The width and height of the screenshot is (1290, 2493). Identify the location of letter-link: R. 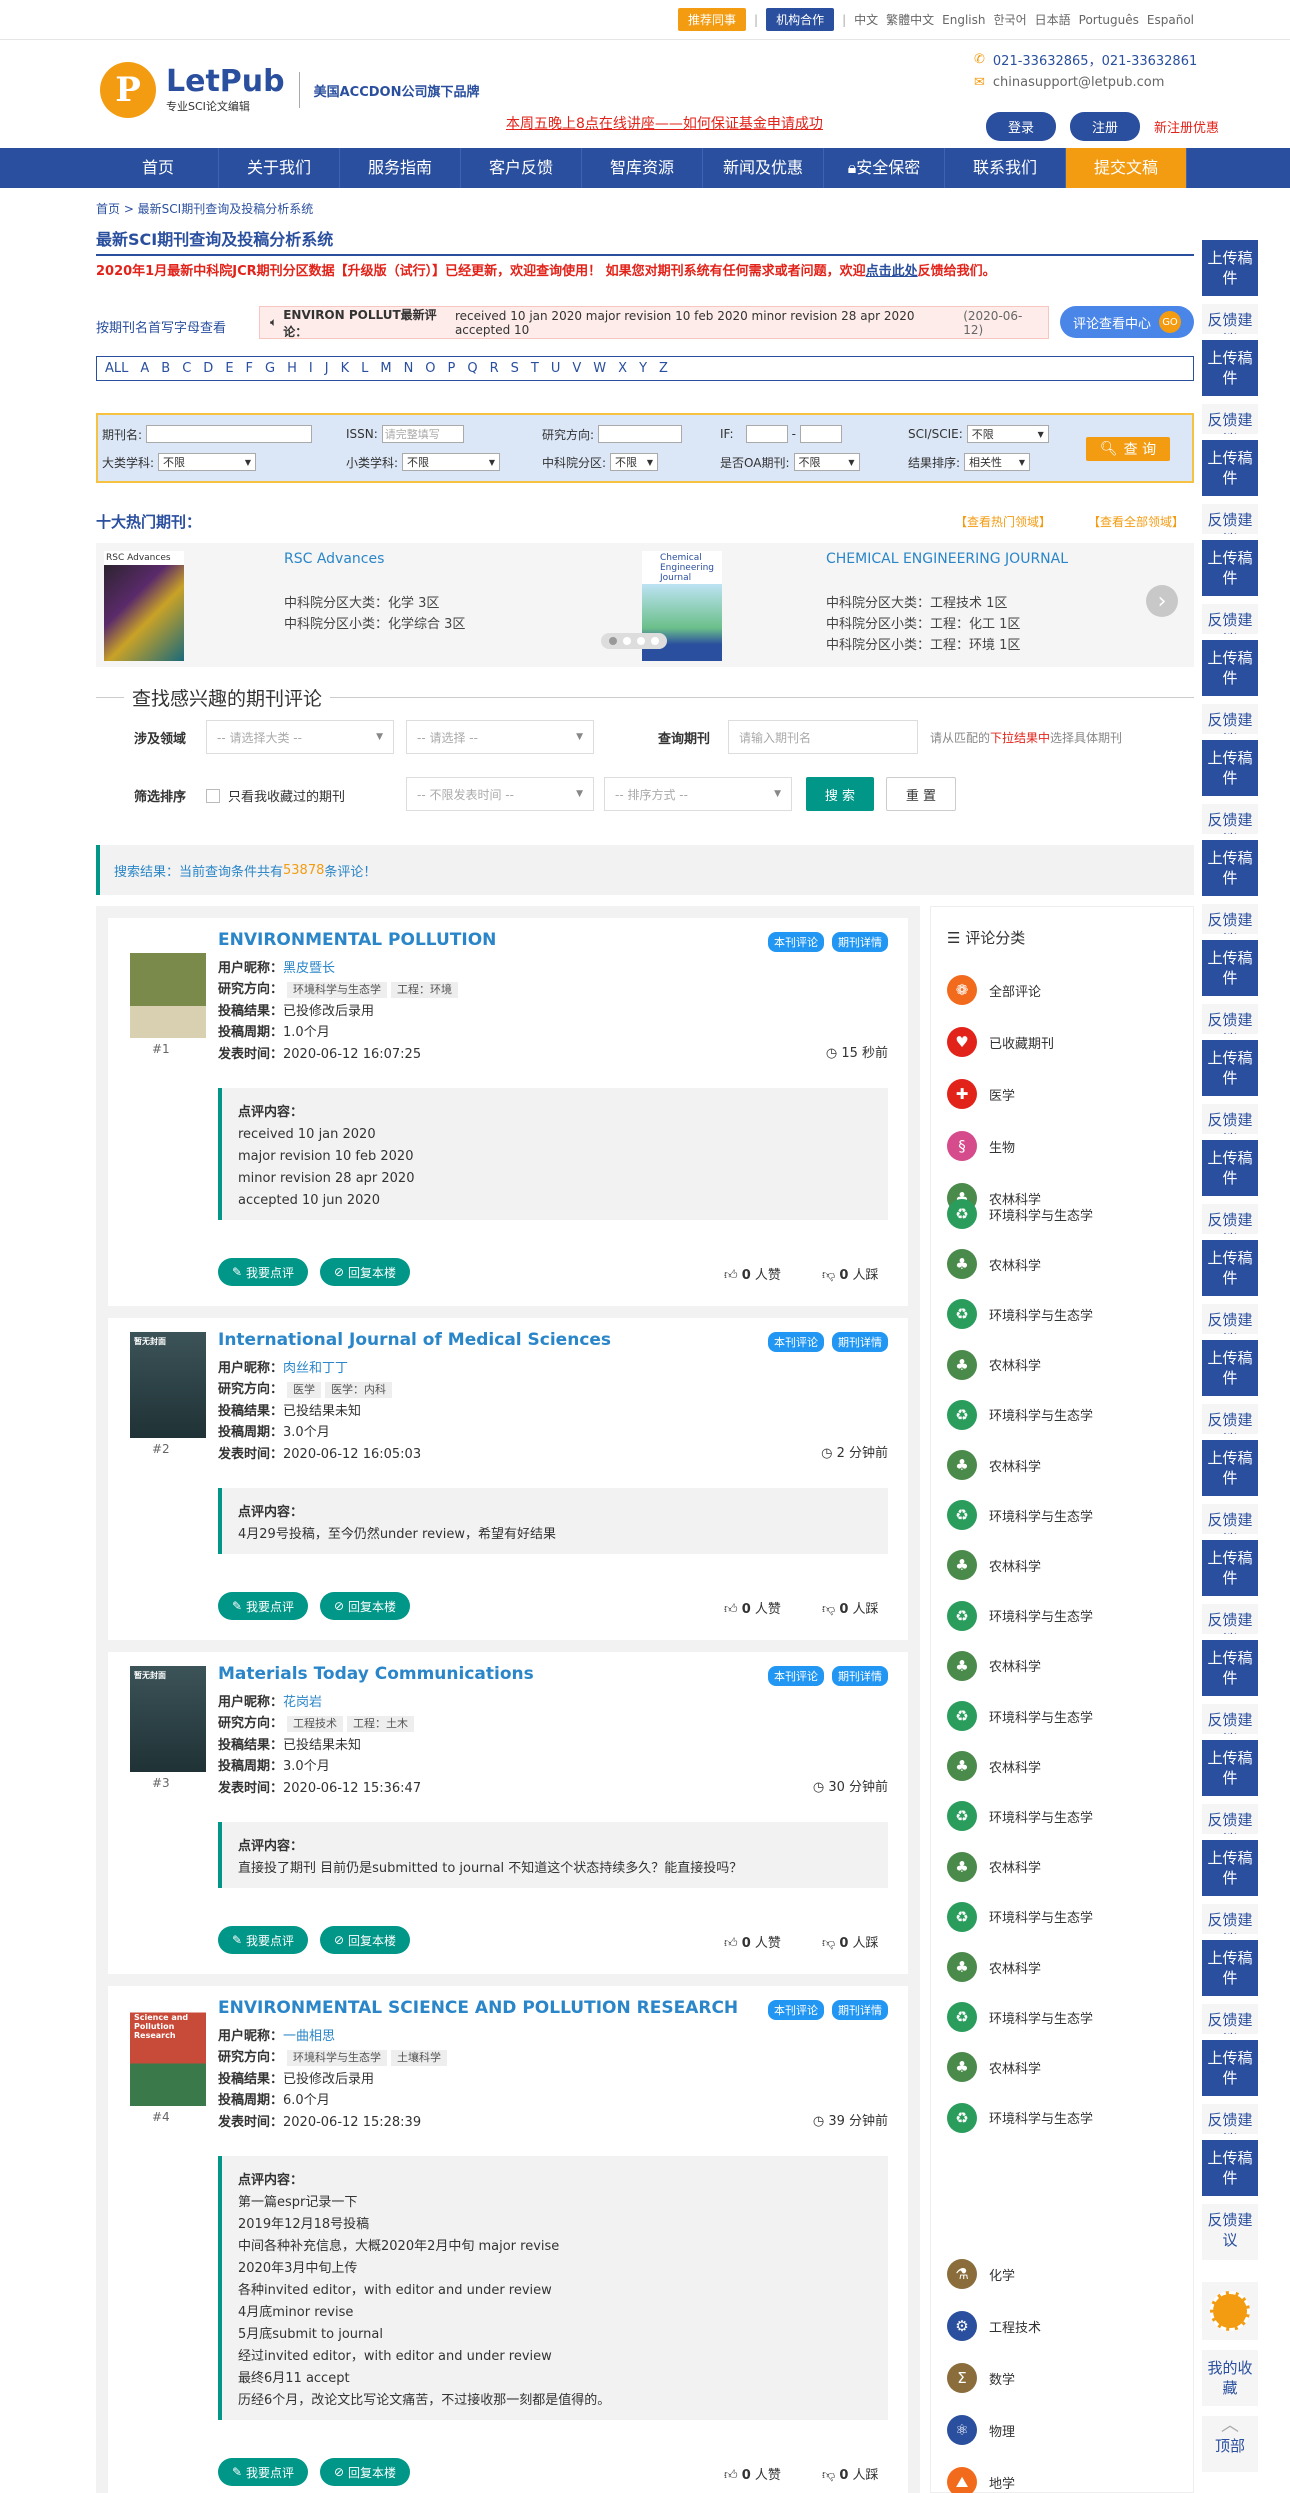
(494, 368).